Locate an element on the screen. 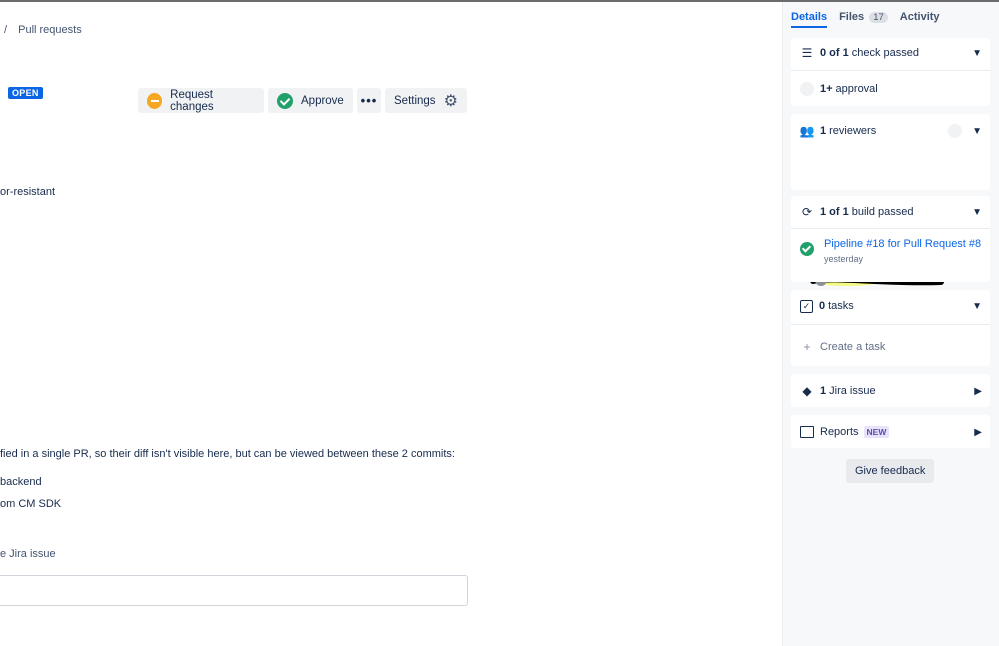 The width and height of the screenshot is (999, 646). pending-status-icon is located at coordinates (807, 89).